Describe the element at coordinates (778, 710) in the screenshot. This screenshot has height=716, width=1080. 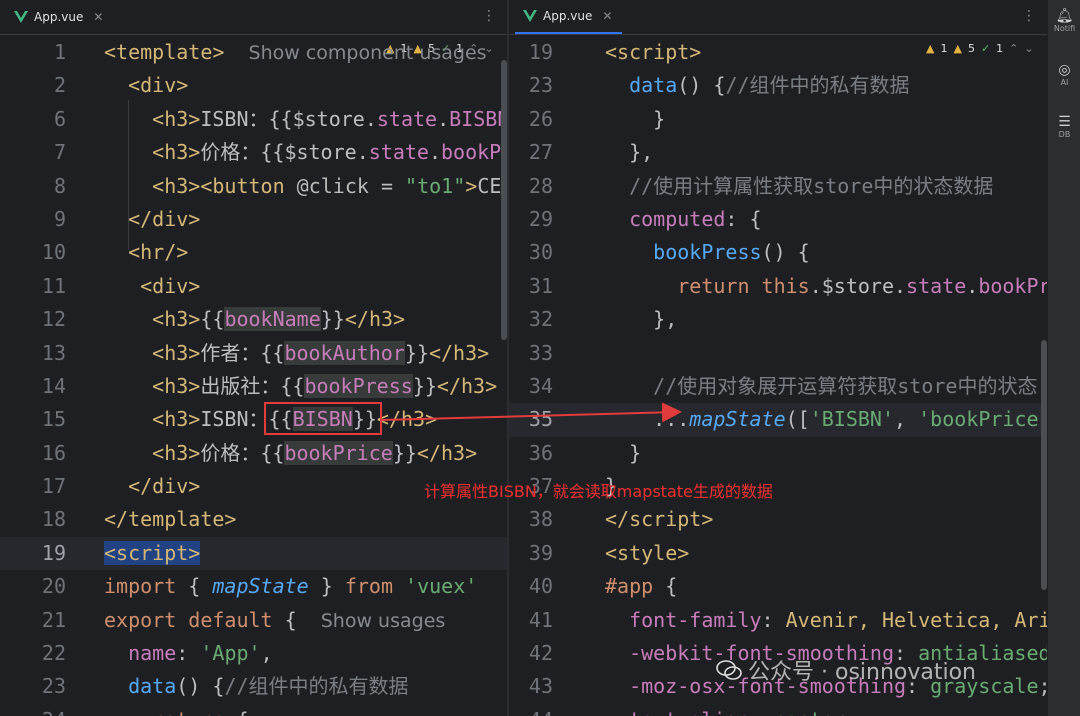
I see `code-line: 44 text-align: center;` at that location.